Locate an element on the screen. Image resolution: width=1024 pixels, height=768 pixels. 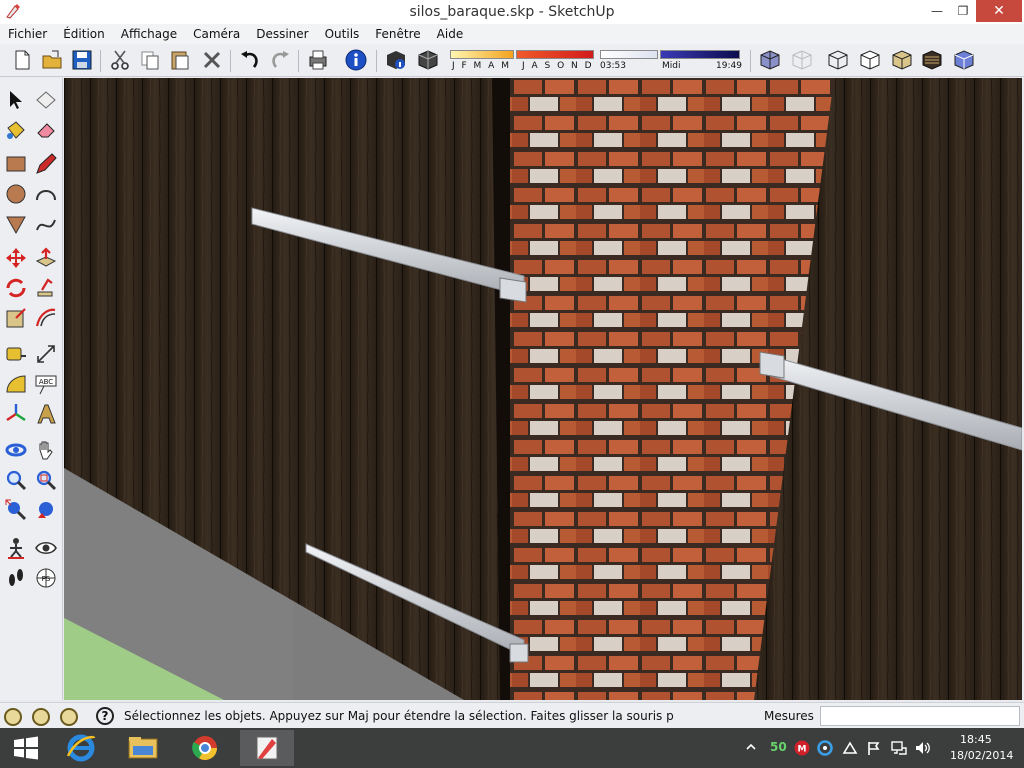
file-explorer-icon is located at coordinates (143, 748).